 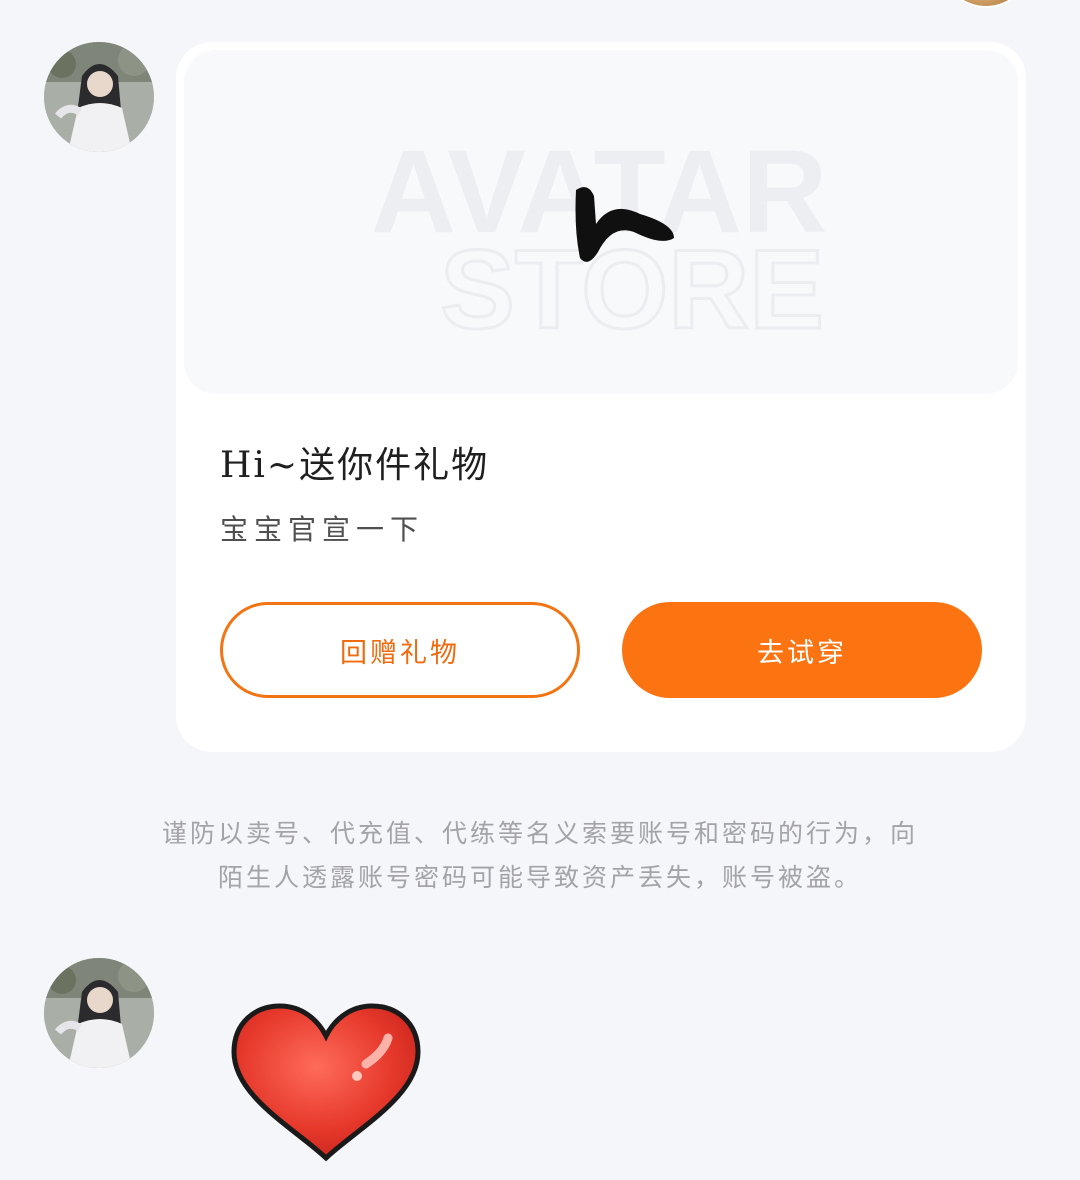 I want to click on security-notice-line-2: 陌生人透露账号密码可能导致资产丢失，账号被盗。, so click(x=539, y=877).